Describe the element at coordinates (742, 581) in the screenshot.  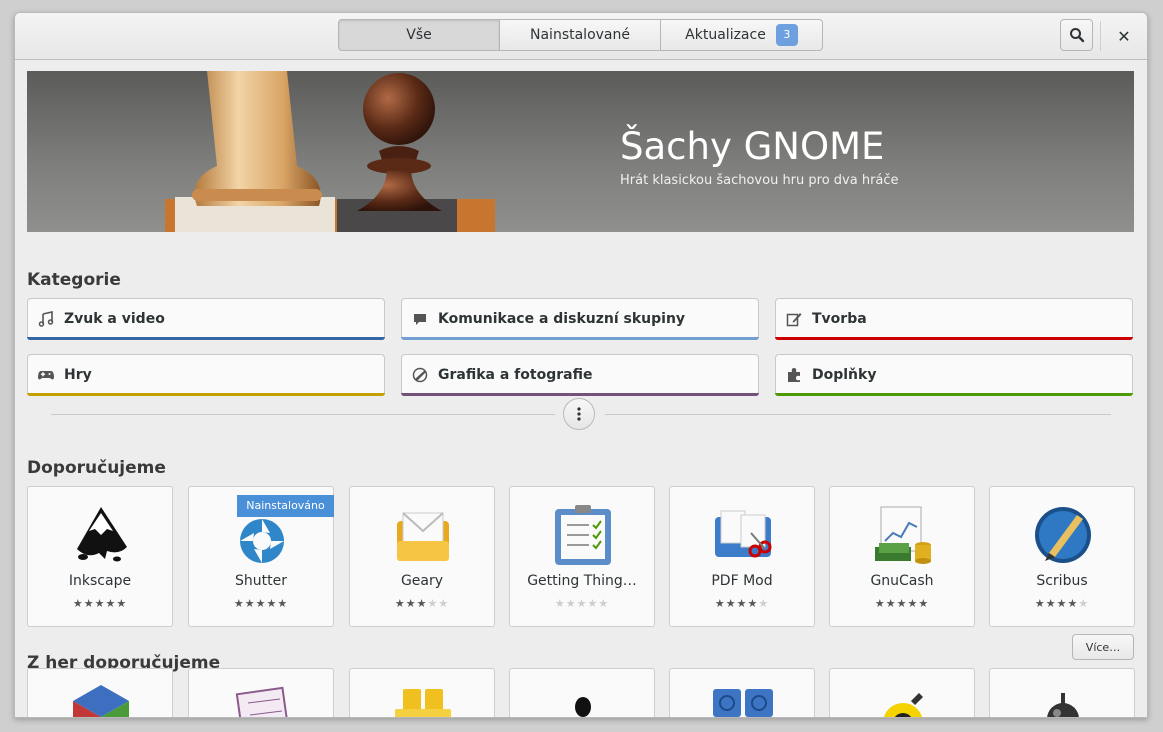
I see `app-name: PDF Mod` at that location.